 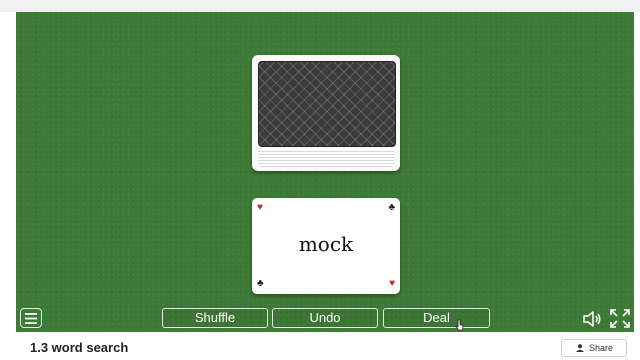 I want to click on person-icon, so click(x=579, y=348).